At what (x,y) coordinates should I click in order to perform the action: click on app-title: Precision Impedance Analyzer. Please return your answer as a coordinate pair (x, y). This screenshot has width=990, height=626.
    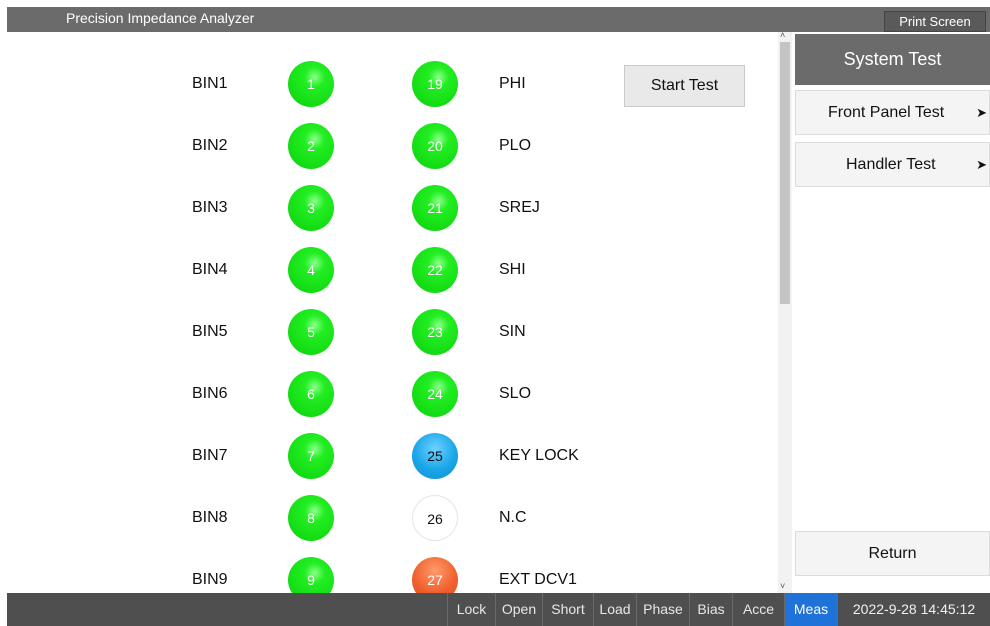
    Looking at the image, I should click on (160, 18).